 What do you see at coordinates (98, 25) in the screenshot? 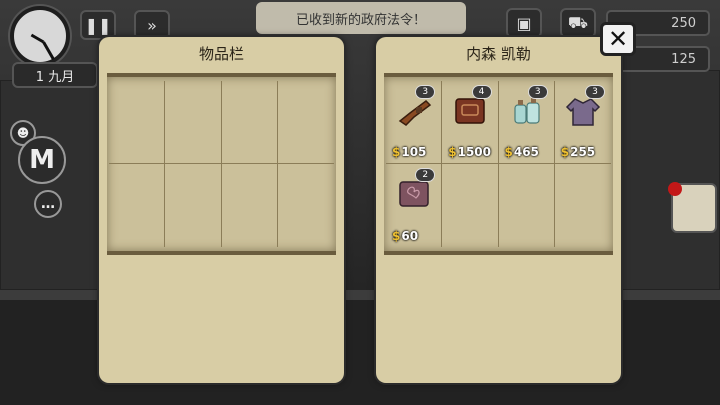
I see `pause-button: ❚❚` at bounding box center [98, 25].